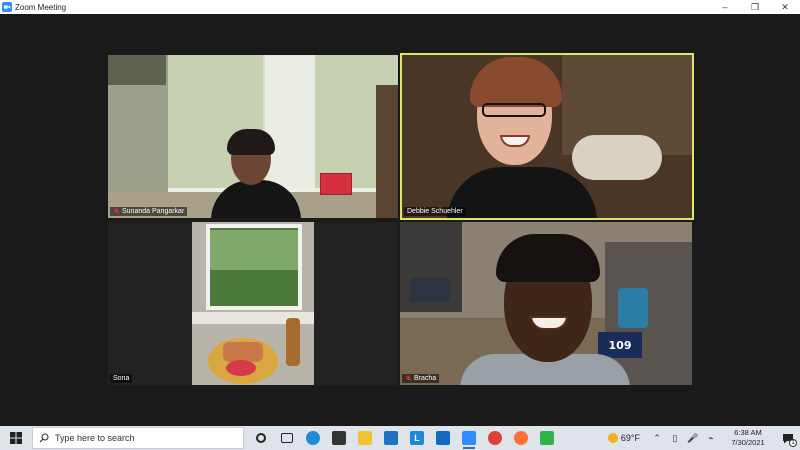  I want to click on statue, so click(293, 342).